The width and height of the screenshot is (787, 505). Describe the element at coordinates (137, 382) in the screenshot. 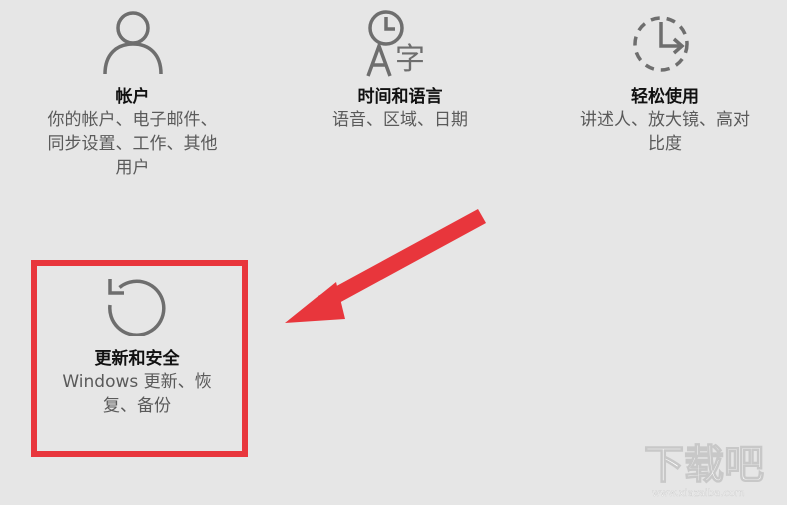

I see `description-line: Windows 更新、恢` at that location.